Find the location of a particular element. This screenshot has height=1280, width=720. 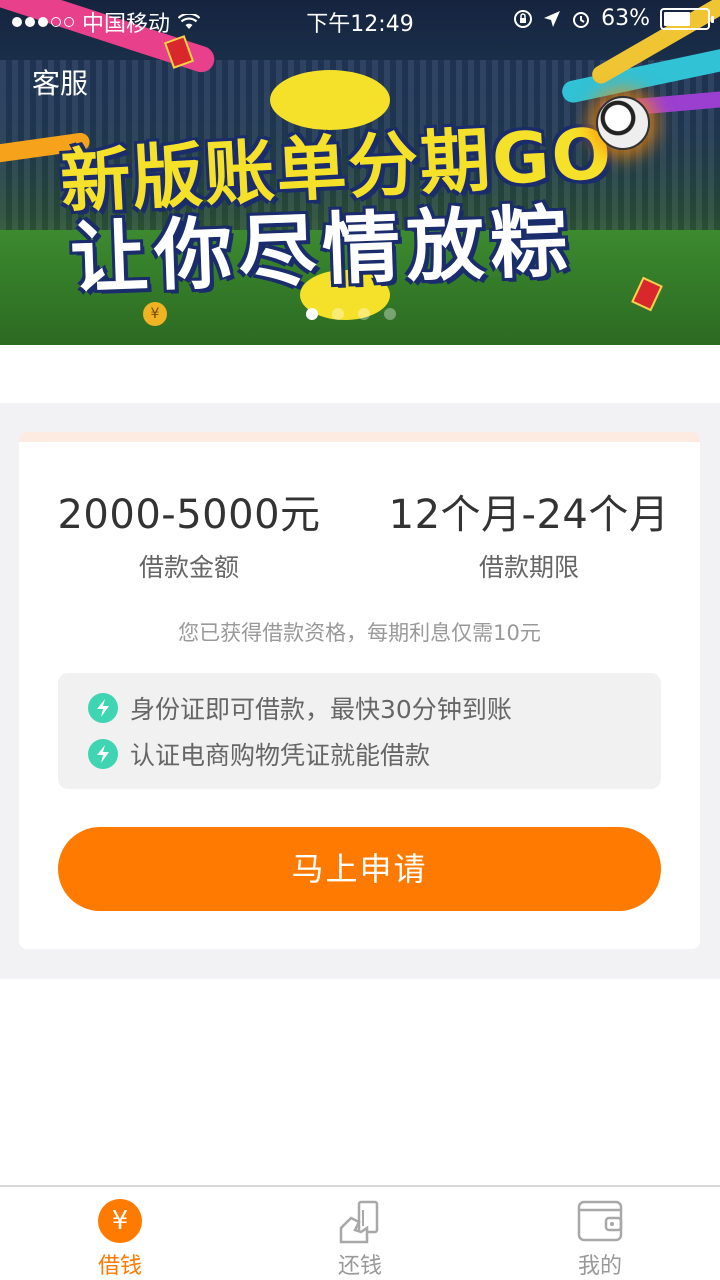

feature-text: 身份证即可借款，最快30分钟到账 is located at coordinates (321, 709).